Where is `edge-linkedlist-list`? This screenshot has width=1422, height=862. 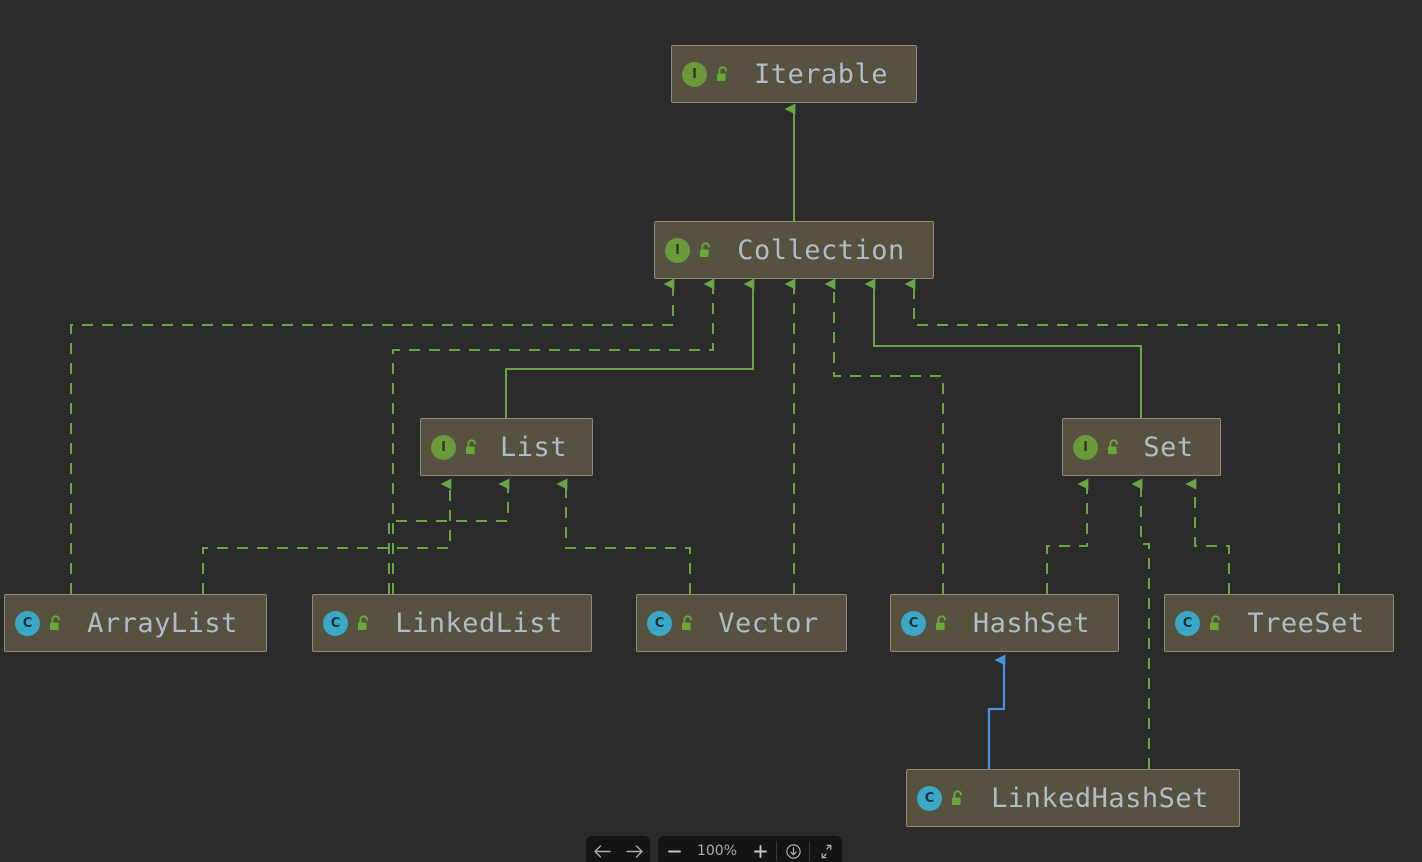
edge-linkedlist-list is located at coordinates (449, 536).